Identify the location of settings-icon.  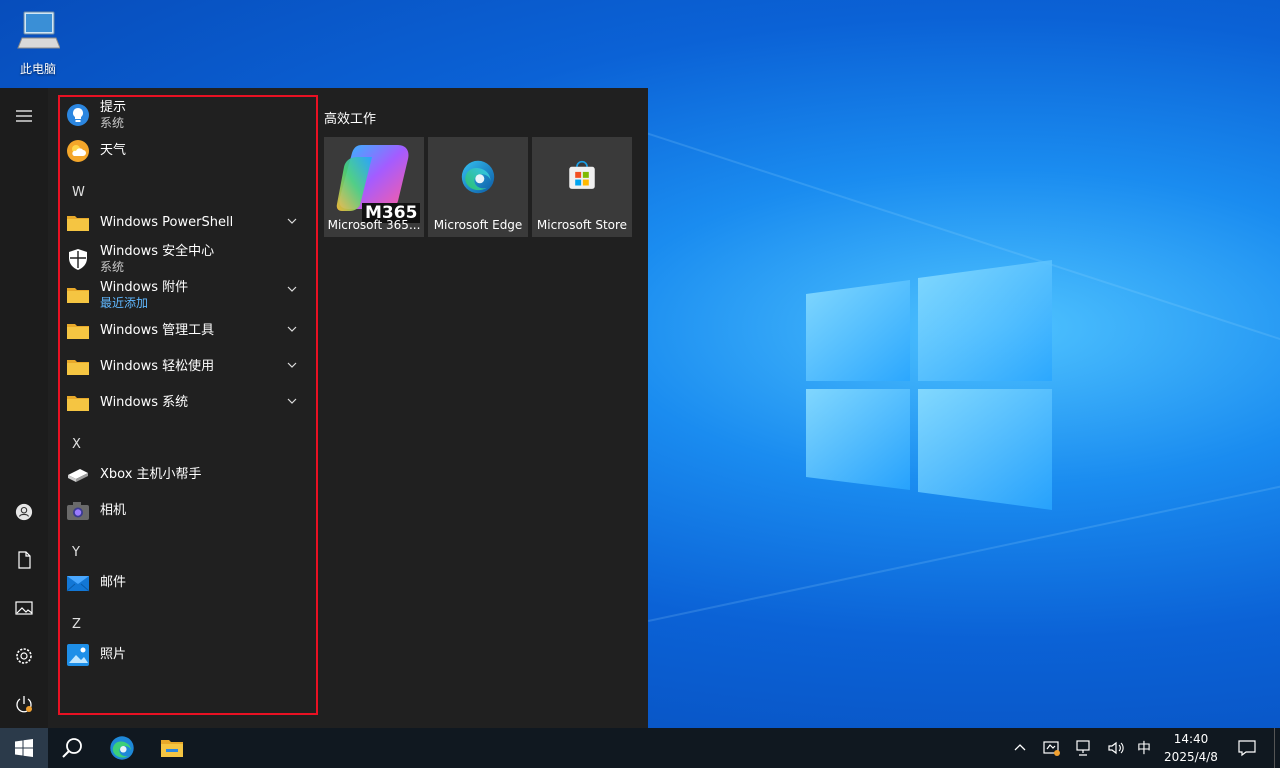
(24, 656).